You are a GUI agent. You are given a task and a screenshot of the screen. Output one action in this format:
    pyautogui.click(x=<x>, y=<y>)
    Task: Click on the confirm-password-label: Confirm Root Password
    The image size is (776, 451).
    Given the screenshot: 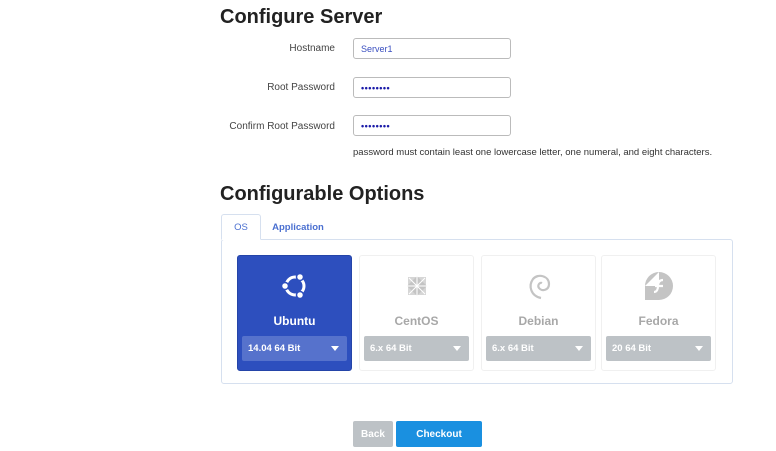 What is the action you would take?
    pyautogui.click(x=282, y=126)
    